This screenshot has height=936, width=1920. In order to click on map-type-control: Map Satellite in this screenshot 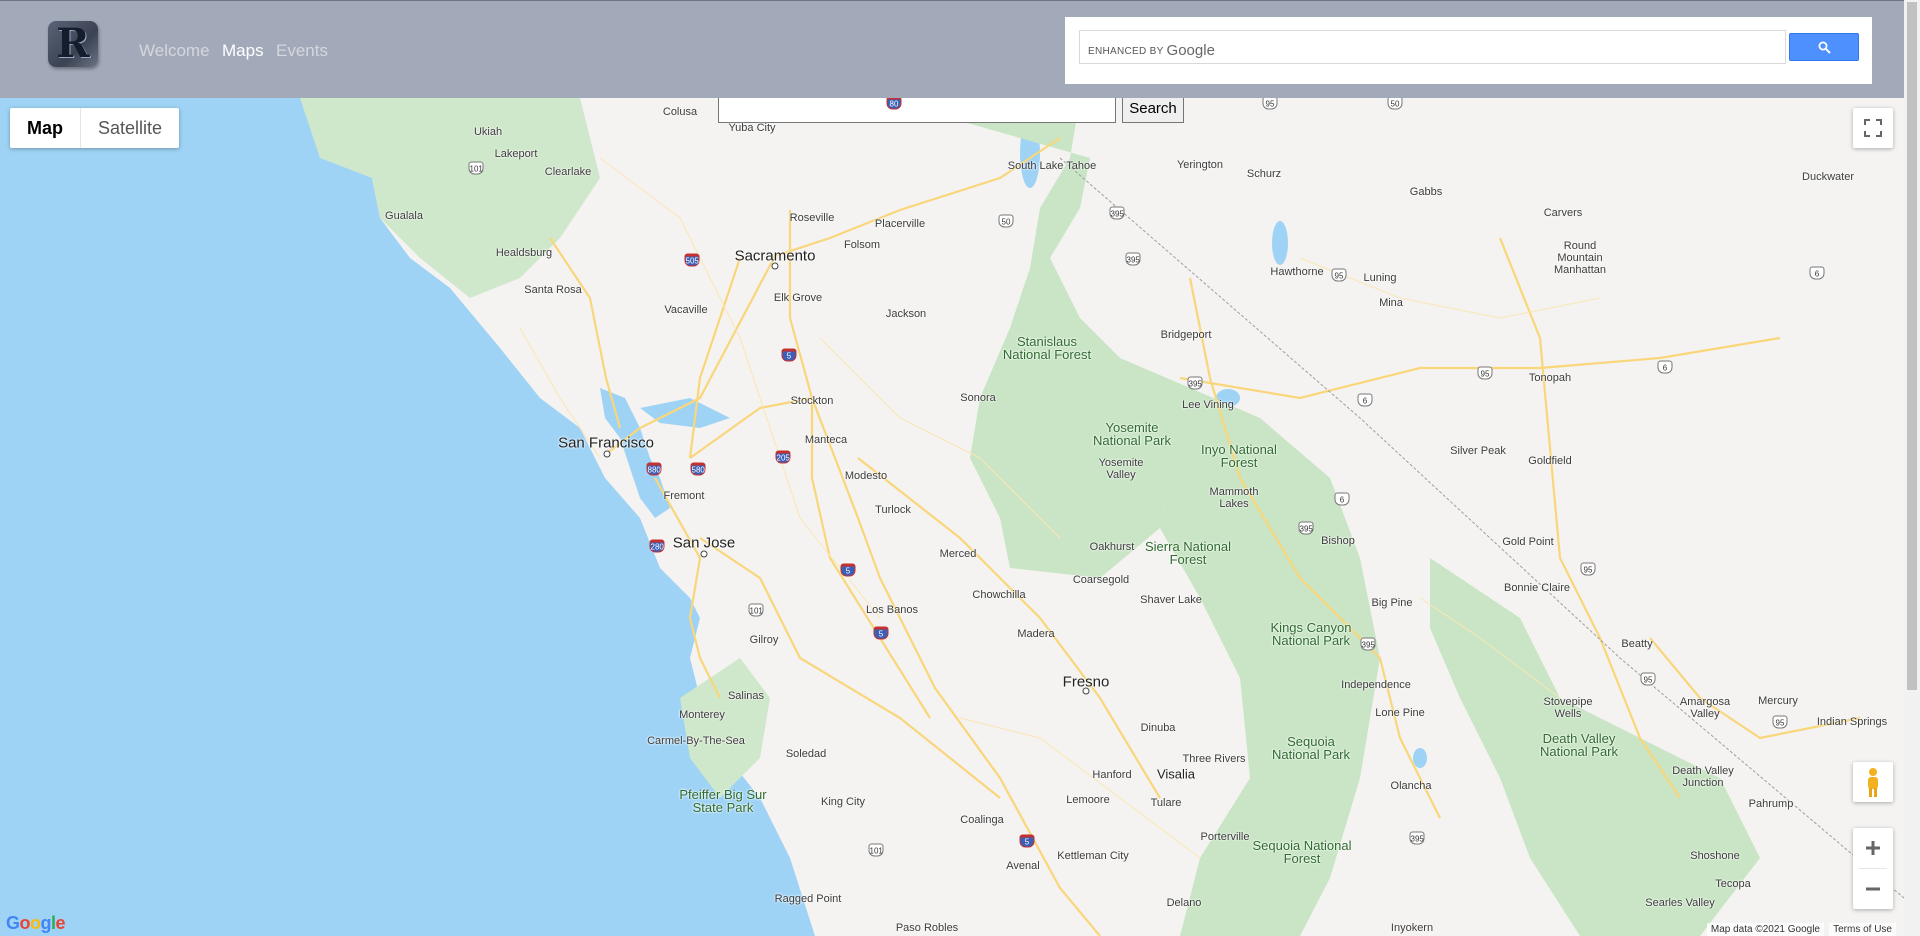, I will do `click(95, 128)`.